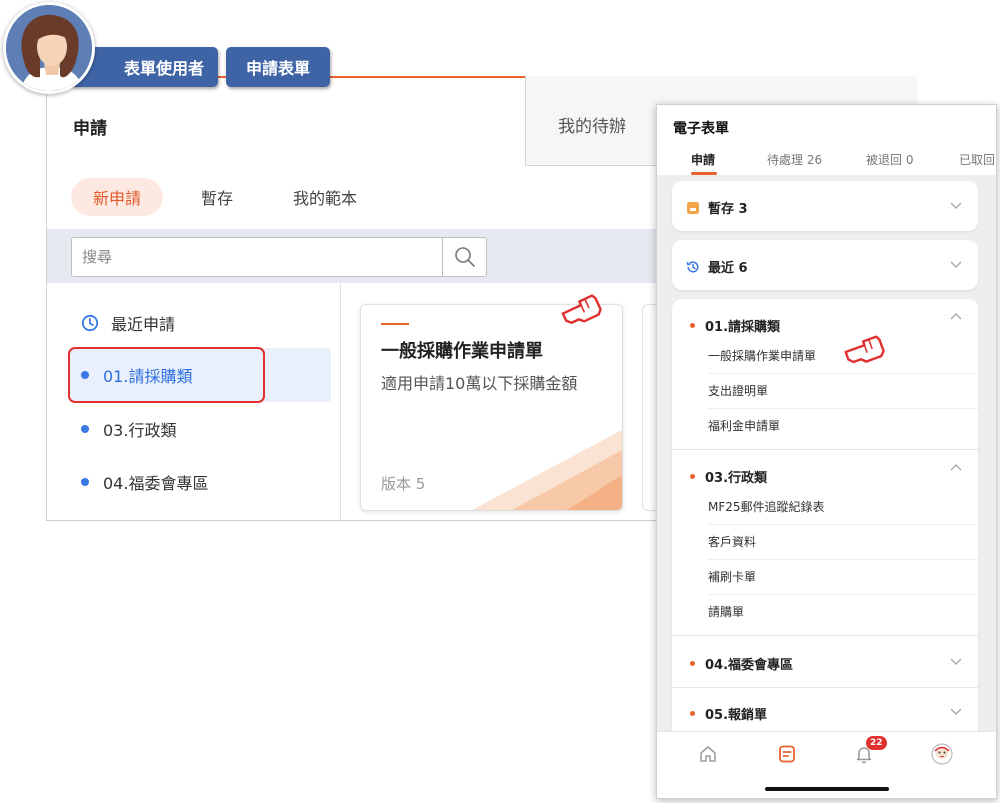  I want to click on drafts-label: 暫存 3, so click(728, 209).